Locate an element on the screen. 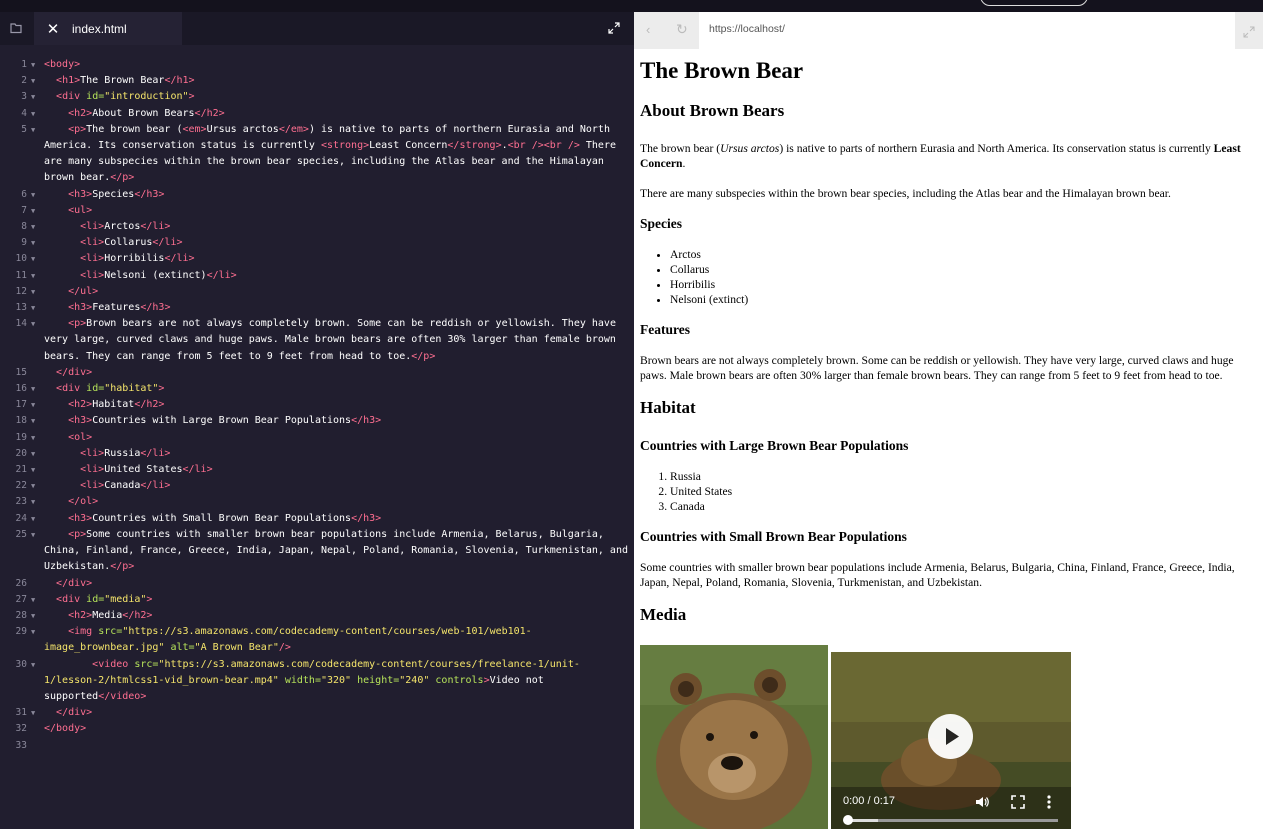 The height and width of the screenshot is (829, 1263). code-line: 2 ▼ <h1>The Brown Bear</h1> is located at coordinates (317, 81).